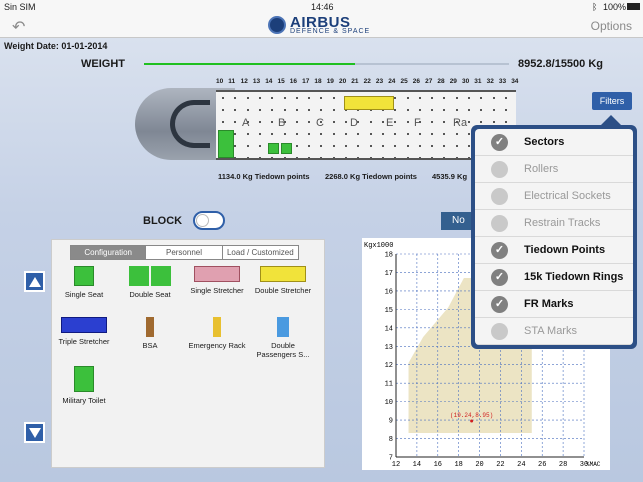 This screenshot has width=643, height=482. Describe the element at coordinates (404, 81) in the screenshot. I see `frame-number: 25` at that location.